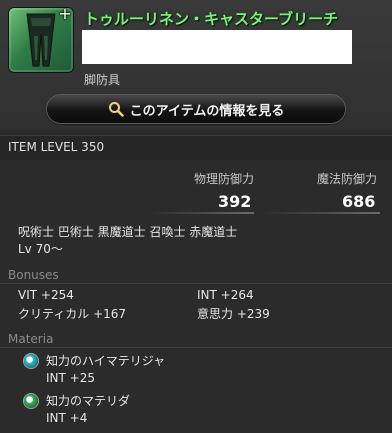 The height and width of the screenshot is (433, 392). I want to click on view-item-info-button: このアイテムの情報を見る, so click(196, 109).